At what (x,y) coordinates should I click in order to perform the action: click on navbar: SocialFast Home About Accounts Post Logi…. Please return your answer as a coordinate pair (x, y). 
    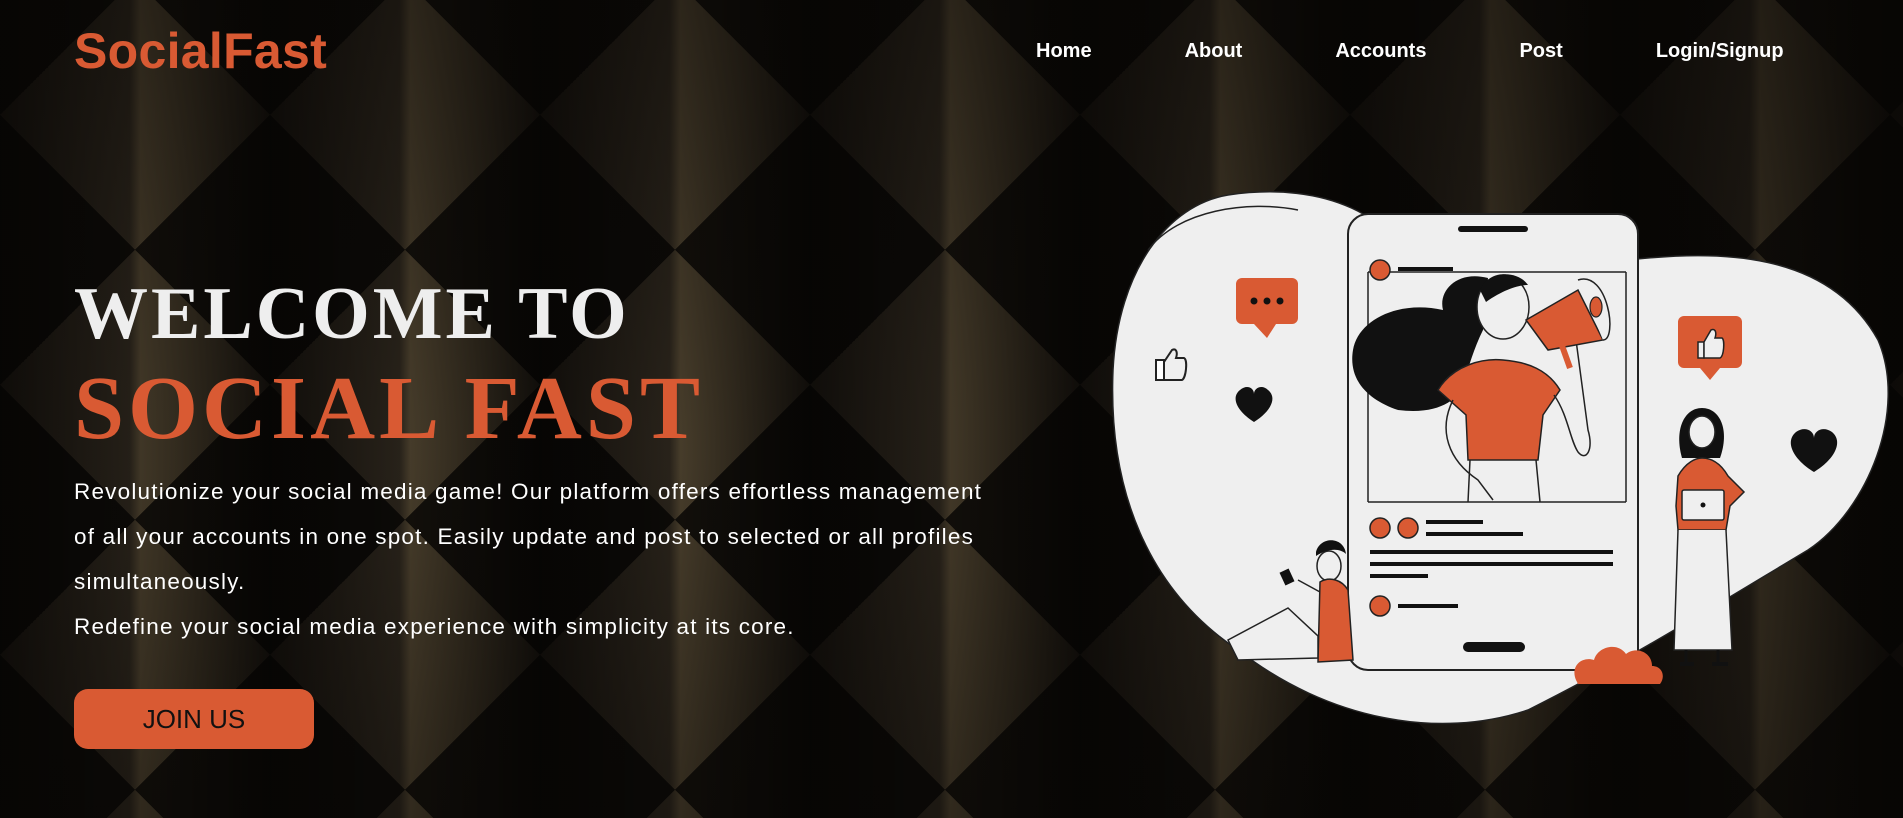
    Looking at the image, I should click on (951, 52).